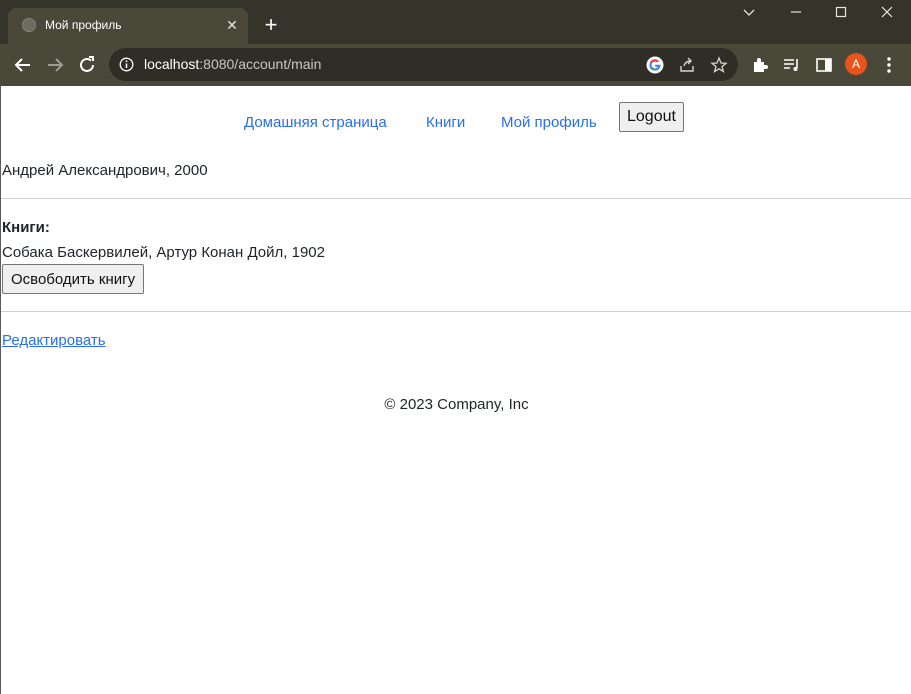 This screenshot has height=694, width=911. What do you see at coordinates (87, 65) in the screenshot?
I see `reload-icon` at bounding box center [87, 65].